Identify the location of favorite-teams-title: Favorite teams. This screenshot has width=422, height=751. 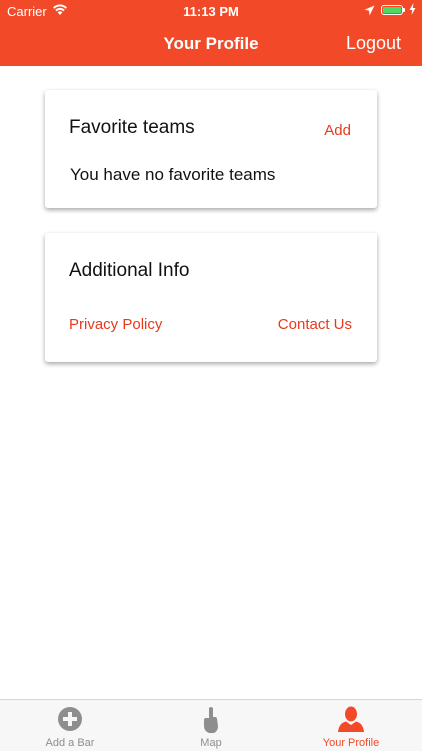
(132, 127).